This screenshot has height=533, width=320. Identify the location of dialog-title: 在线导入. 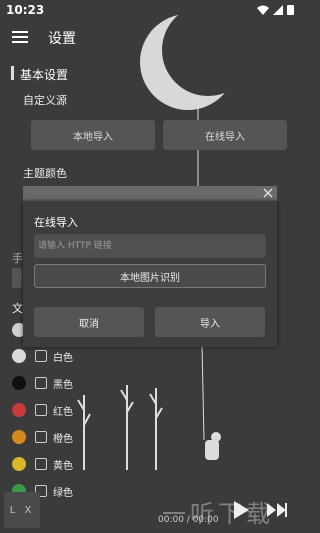
(56, 222).